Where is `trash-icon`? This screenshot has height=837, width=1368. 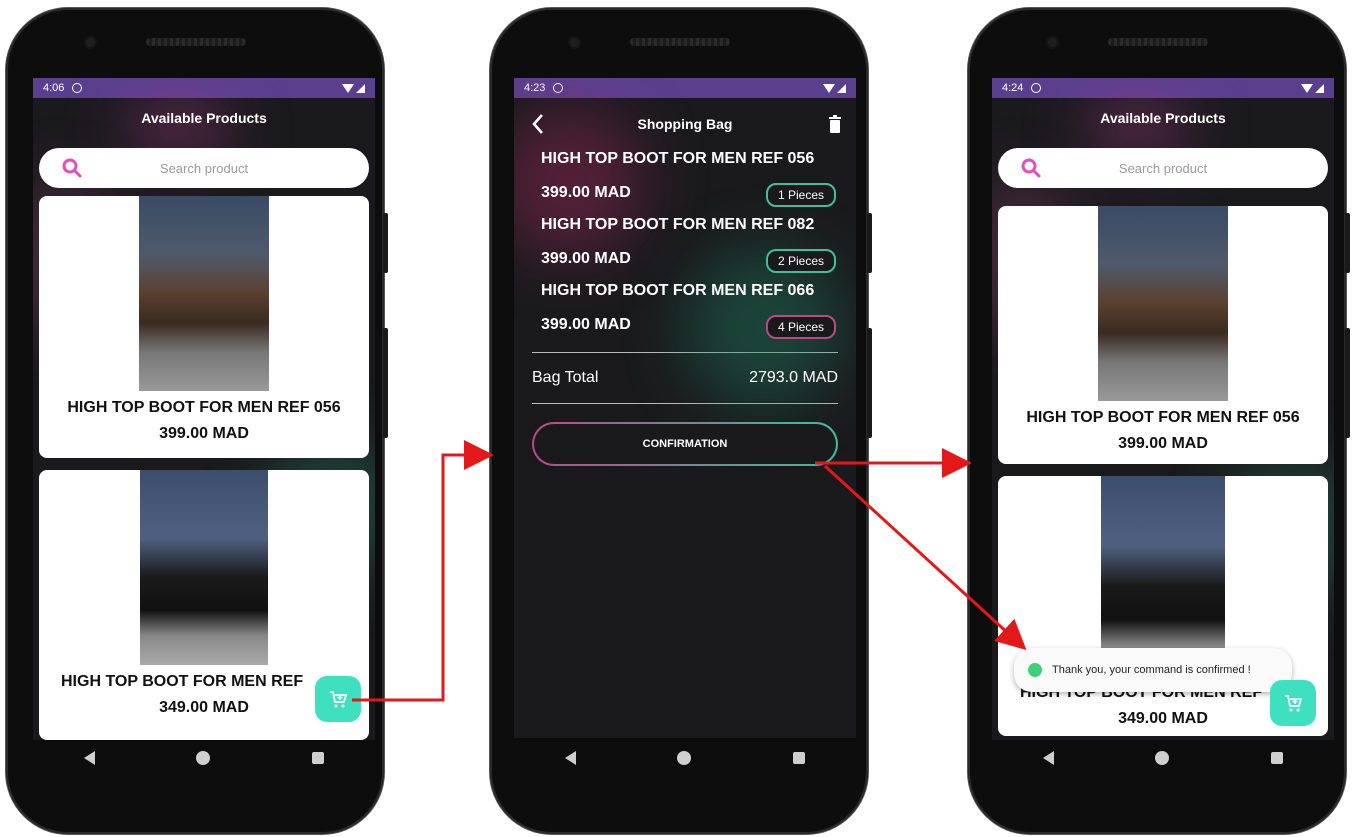
trash-icon is located at coordinates (835, 124).